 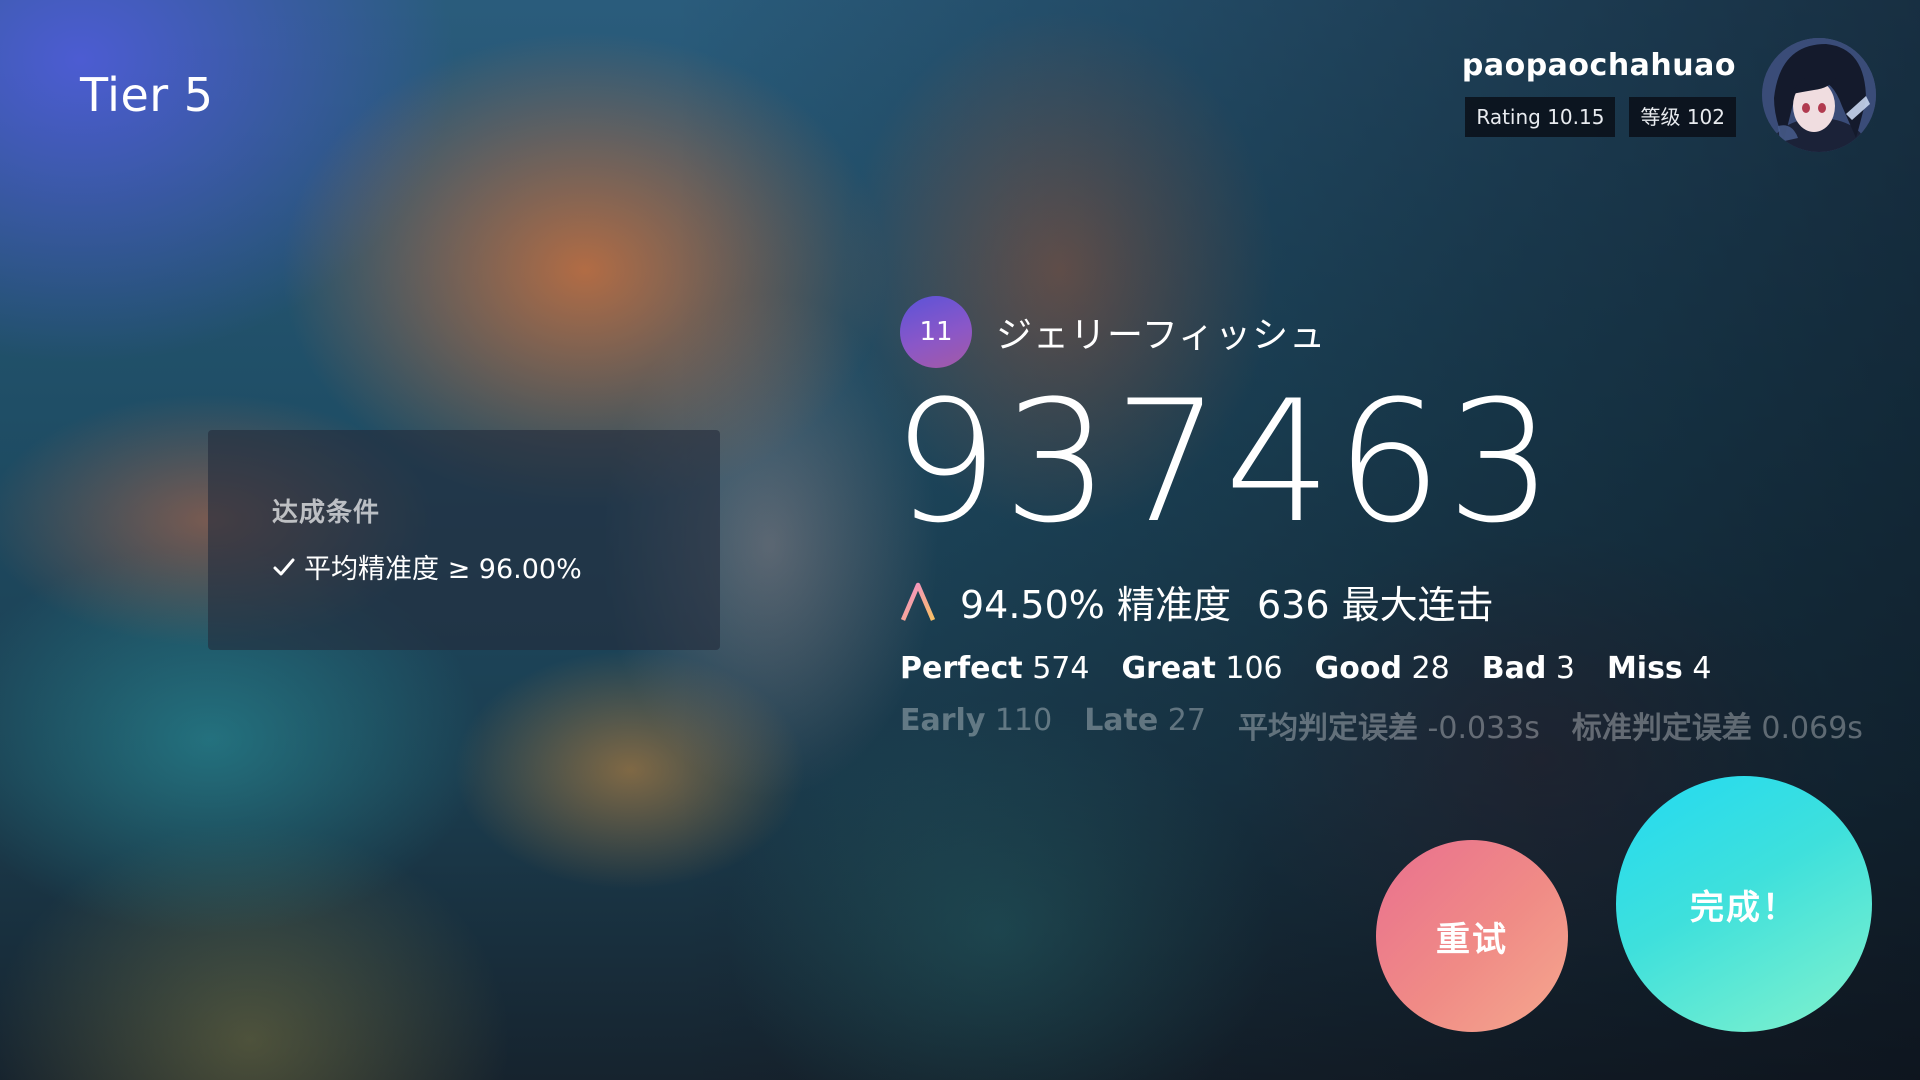 I want to click on song-info: 11 ジェリーフィッシュ, so click(x=1113, y=332).